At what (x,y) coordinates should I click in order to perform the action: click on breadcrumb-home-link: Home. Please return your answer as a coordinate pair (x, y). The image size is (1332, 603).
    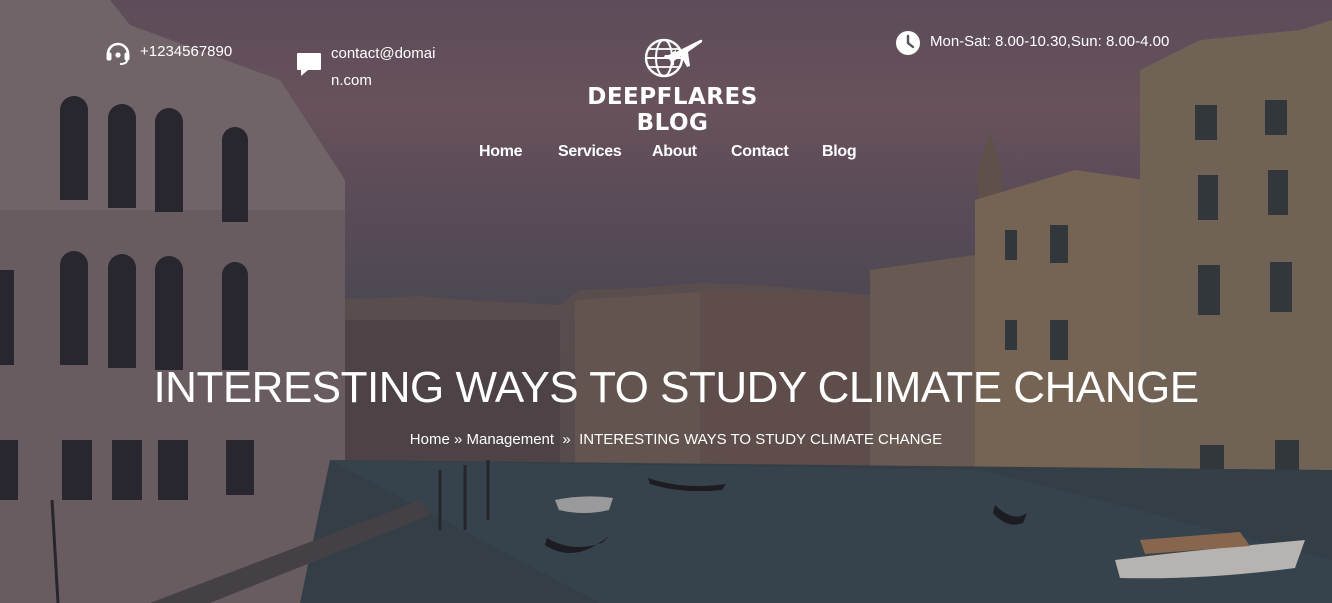
    Looking at the image, I should click on (430, 439).